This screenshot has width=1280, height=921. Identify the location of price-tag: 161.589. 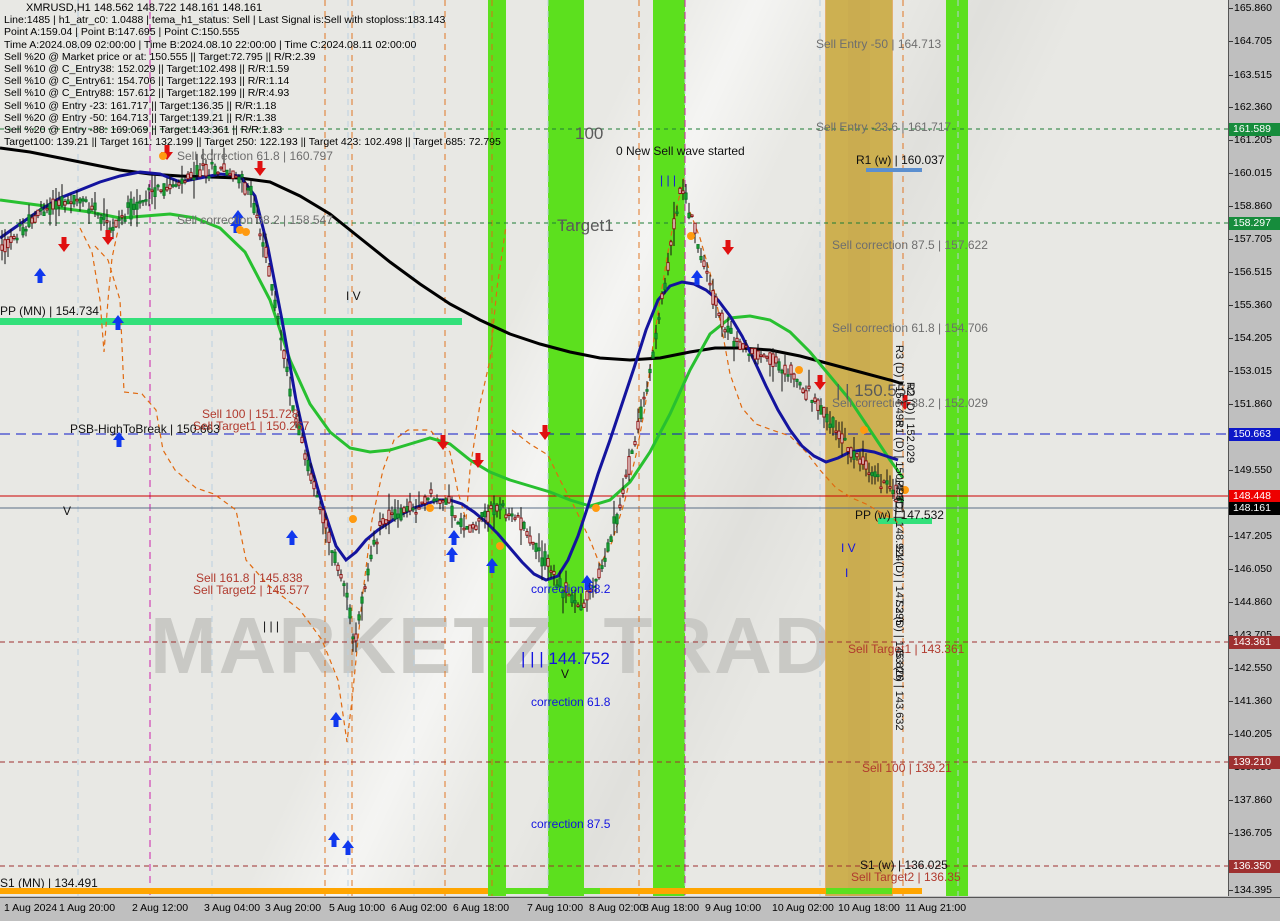
(1254, 129).